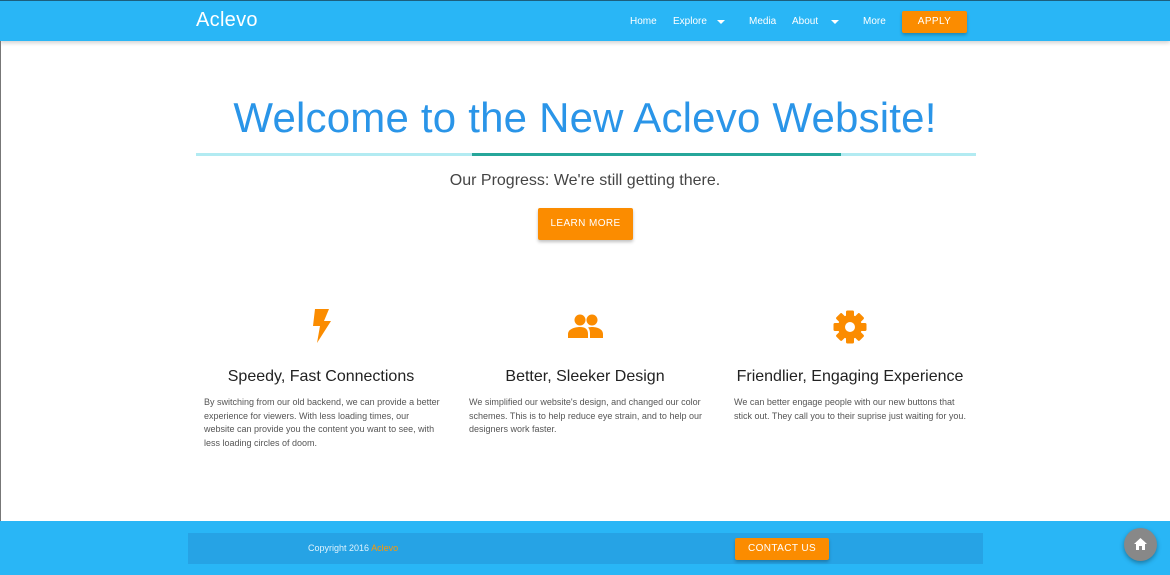 The height and width of the screenshot is (575, 1170). Describe the element at coordinates (874, 21) in the screenshot. I see `nav-item-more: More` at that location.